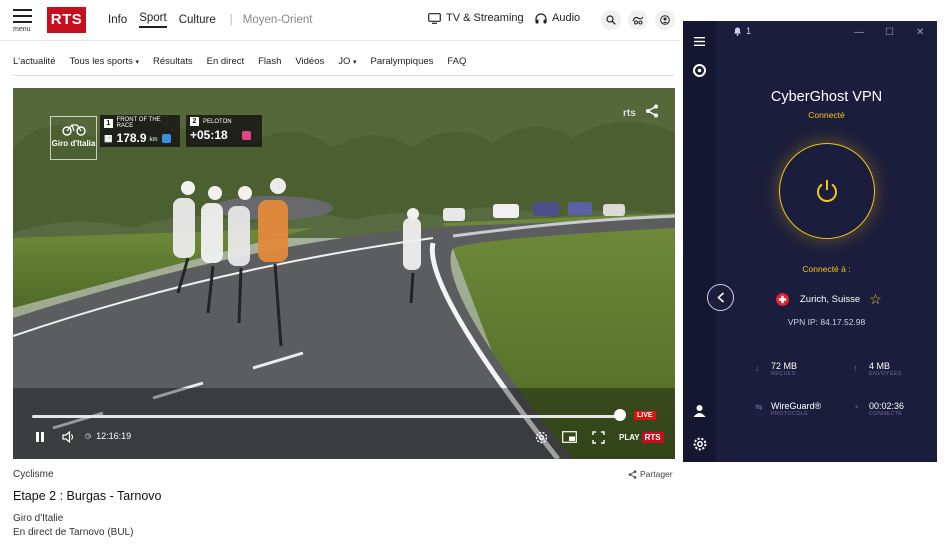 The image size is (950, 544). I want to click on hamburger-icon-bar, so click(22, 22).